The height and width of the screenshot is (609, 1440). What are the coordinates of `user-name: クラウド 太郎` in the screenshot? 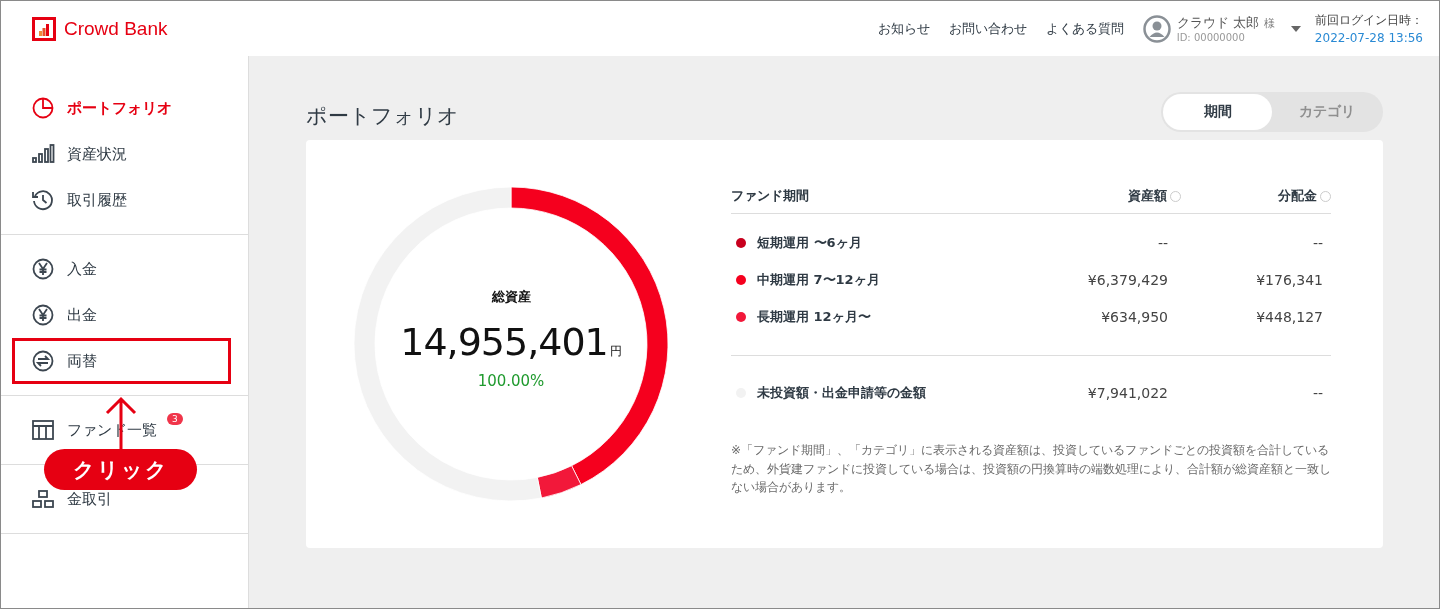 It's located at (1217, 23).